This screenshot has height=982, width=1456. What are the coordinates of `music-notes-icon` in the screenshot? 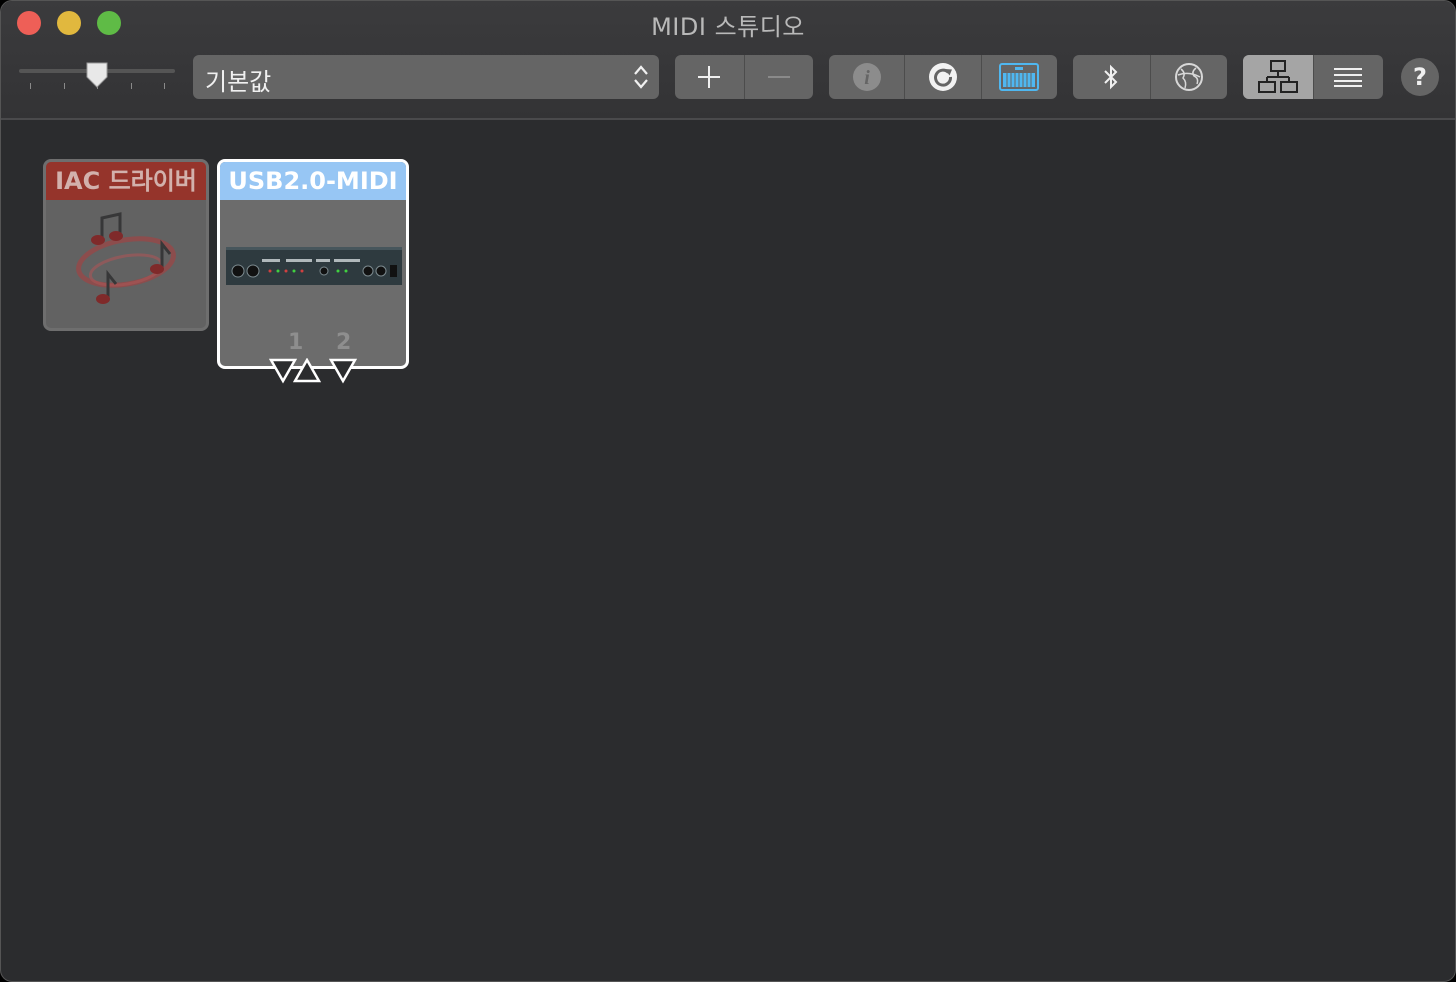 It's located at (126, 258).